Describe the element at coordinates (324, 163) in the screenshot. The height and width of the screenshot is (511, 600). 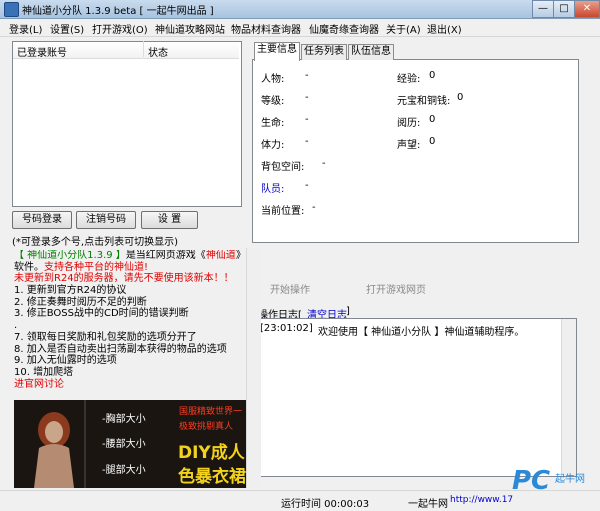
I see `bag-value: -` at that location.